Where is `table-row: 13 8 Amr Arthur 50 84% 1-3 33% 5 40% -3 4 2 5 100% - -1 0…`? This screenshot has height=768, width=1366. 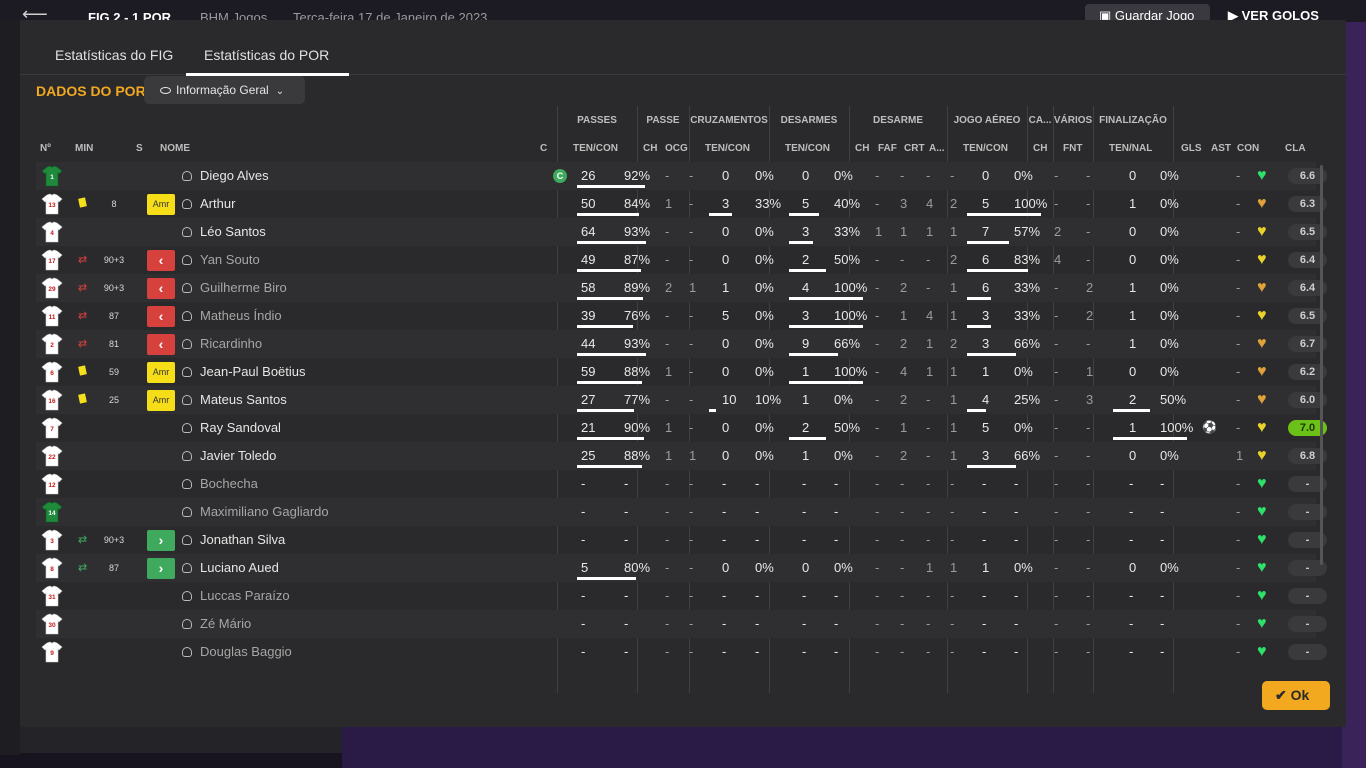
table-row: 13 8 Amr Arthur 50 84% 1-3 33% 5 40% -3 4 2 5 100% - -1 0… is located at coordinates (681, 204).